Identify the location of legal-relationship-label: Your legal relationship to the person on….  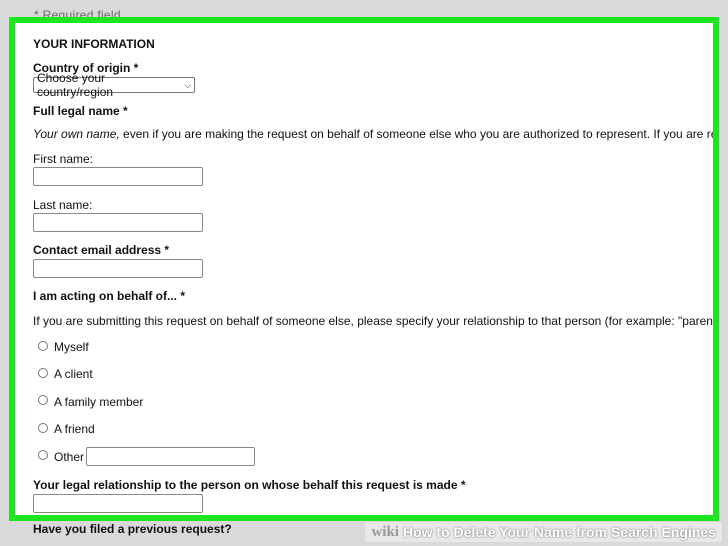
(249, 485).